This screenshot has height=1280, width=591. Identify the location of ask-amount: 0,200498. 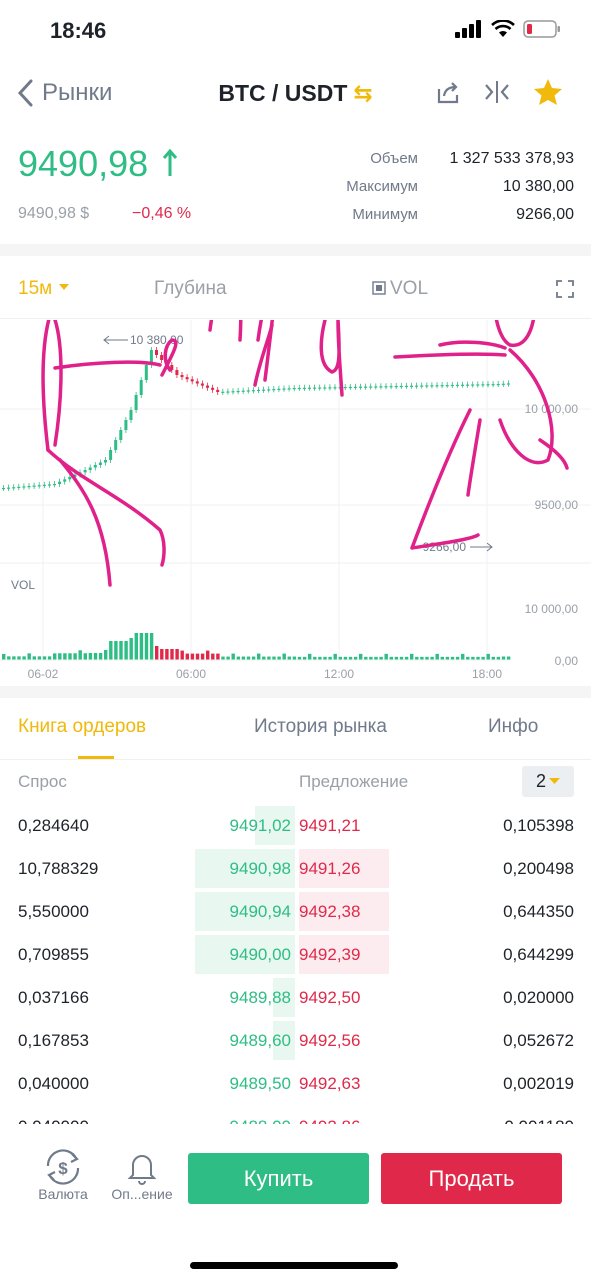
(538, 868).